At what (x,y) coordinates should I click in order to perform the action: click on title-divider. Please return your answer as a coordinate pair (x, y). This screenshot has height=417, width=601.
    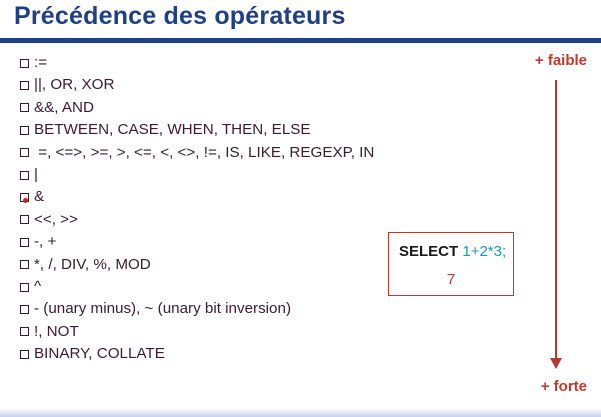
    Looking at the image, I should click on (300, 40).